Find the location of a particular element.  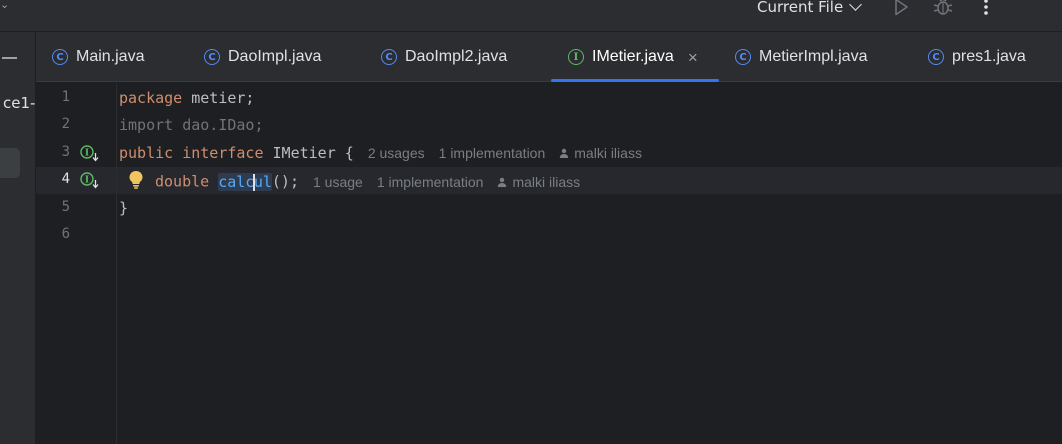

unused-import: import dao.IDao; is located at coordinates (191, 125).